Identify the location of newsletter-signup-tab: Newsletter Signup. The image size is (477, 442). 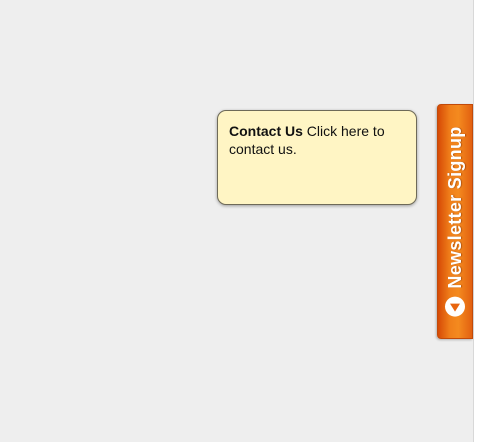
(455, 221).